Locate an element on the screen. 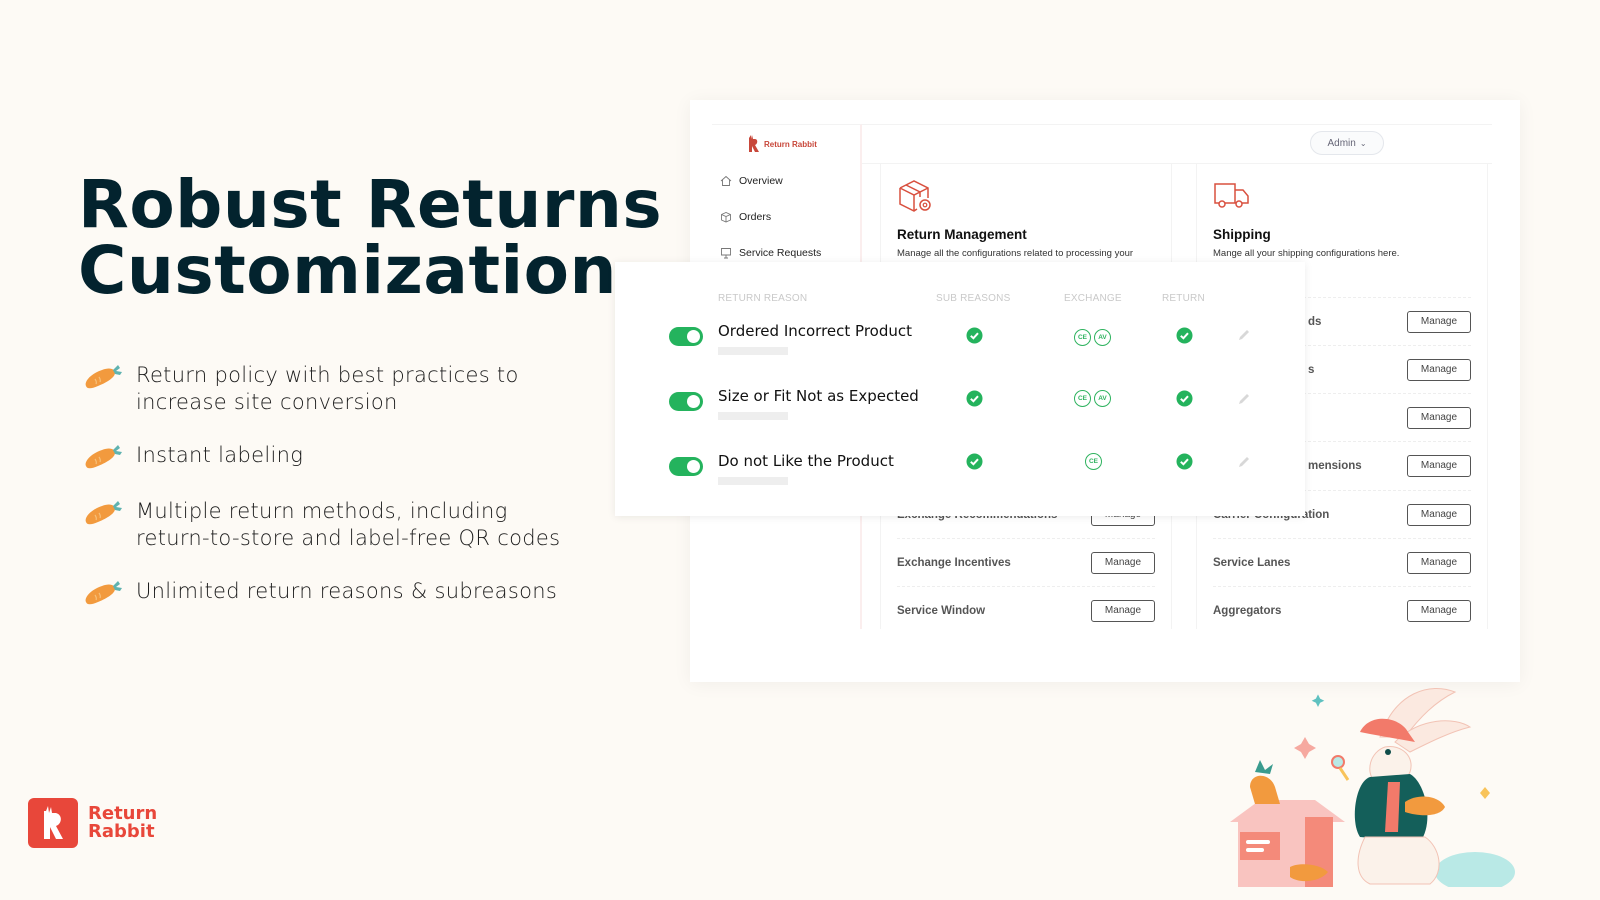 The width and height of the screenshot is (1600, 900). reason-label: Do not Like the Product is located at coordinates (806, 461).